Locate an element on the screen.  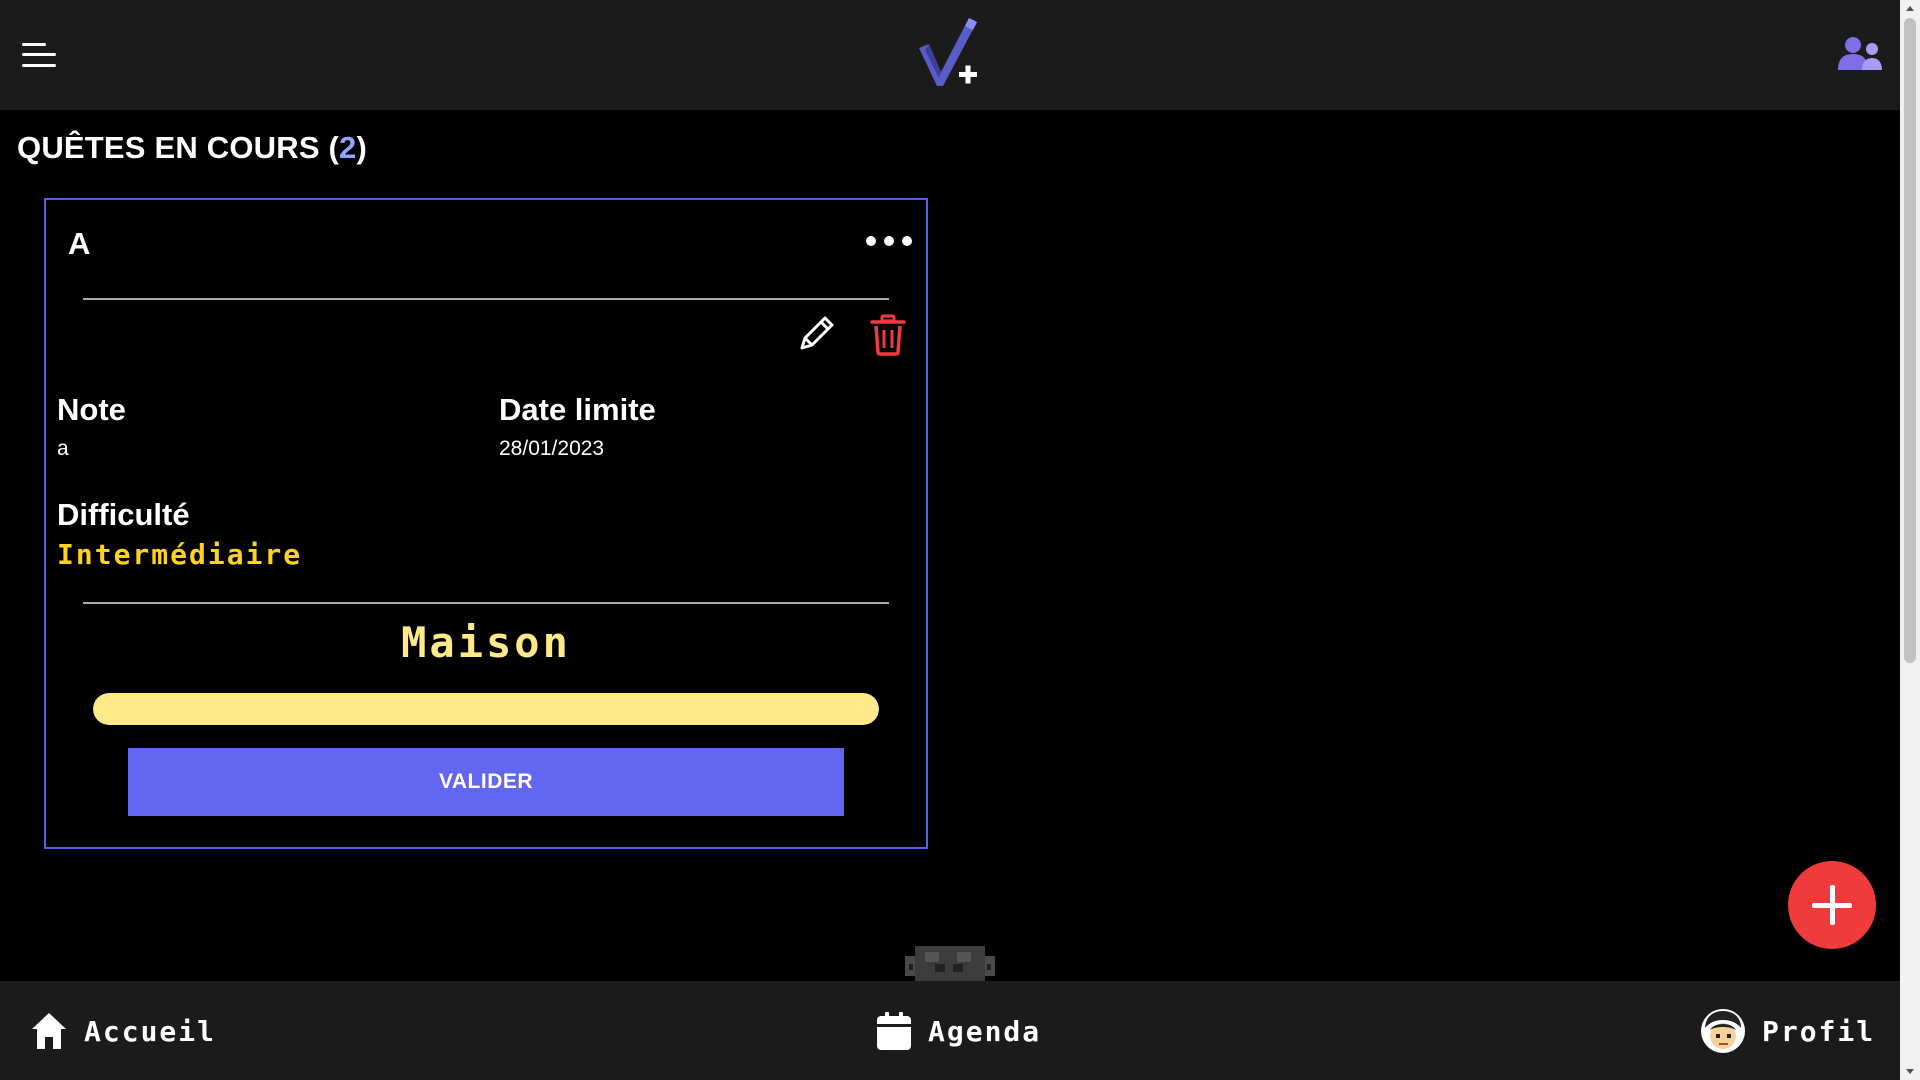
note-value: a is located at coordinates (63, 448).